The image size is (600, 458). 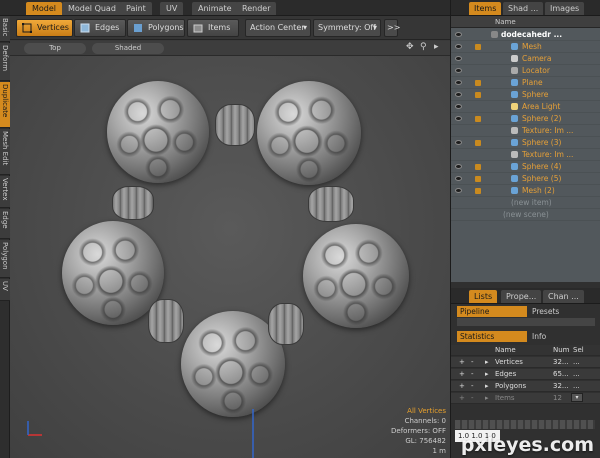 I want to click on tab-model: Model, so click(x=44, y=8).